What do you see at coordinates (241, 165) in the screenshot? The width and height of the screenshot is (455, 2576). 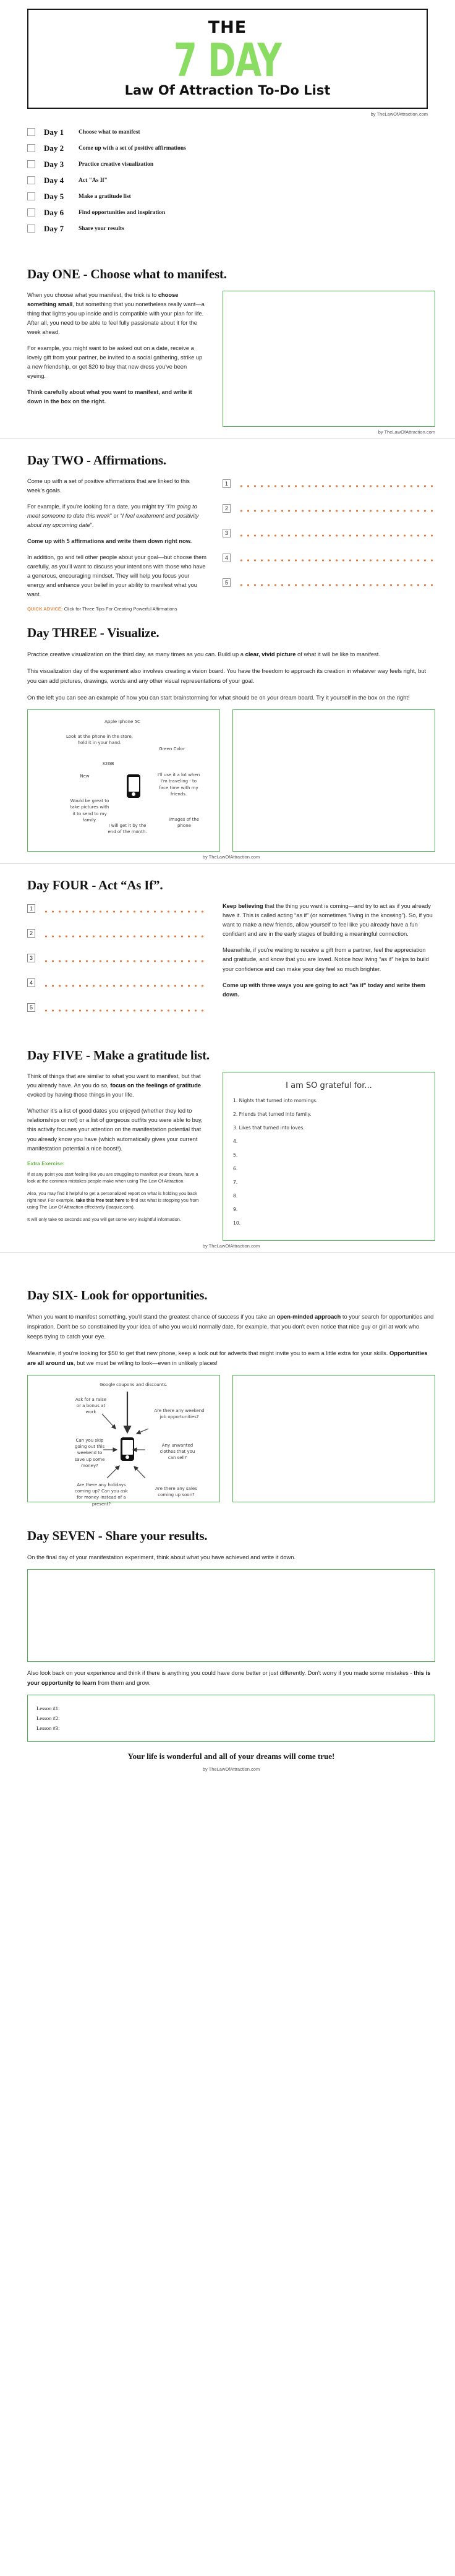 I see `checklist-item: Day 3 Practice creative visualization` at bounding box center [241, 165].